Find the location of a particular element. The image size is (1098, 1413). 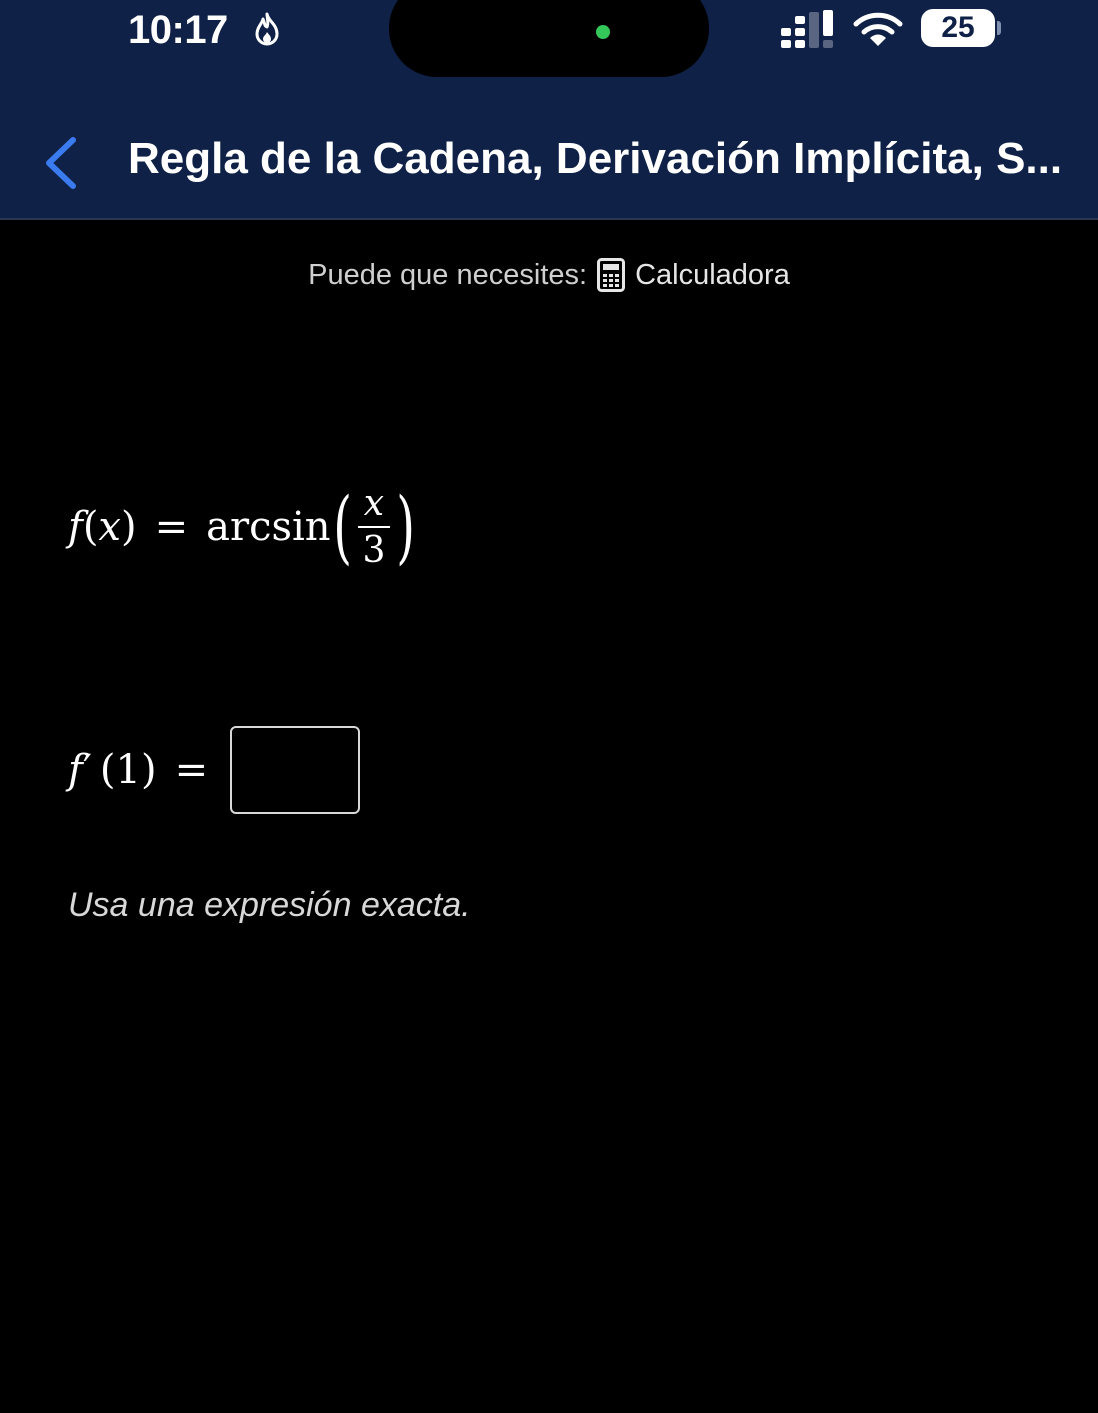

fraction-numerator: x is located at coordinates (374, 503).